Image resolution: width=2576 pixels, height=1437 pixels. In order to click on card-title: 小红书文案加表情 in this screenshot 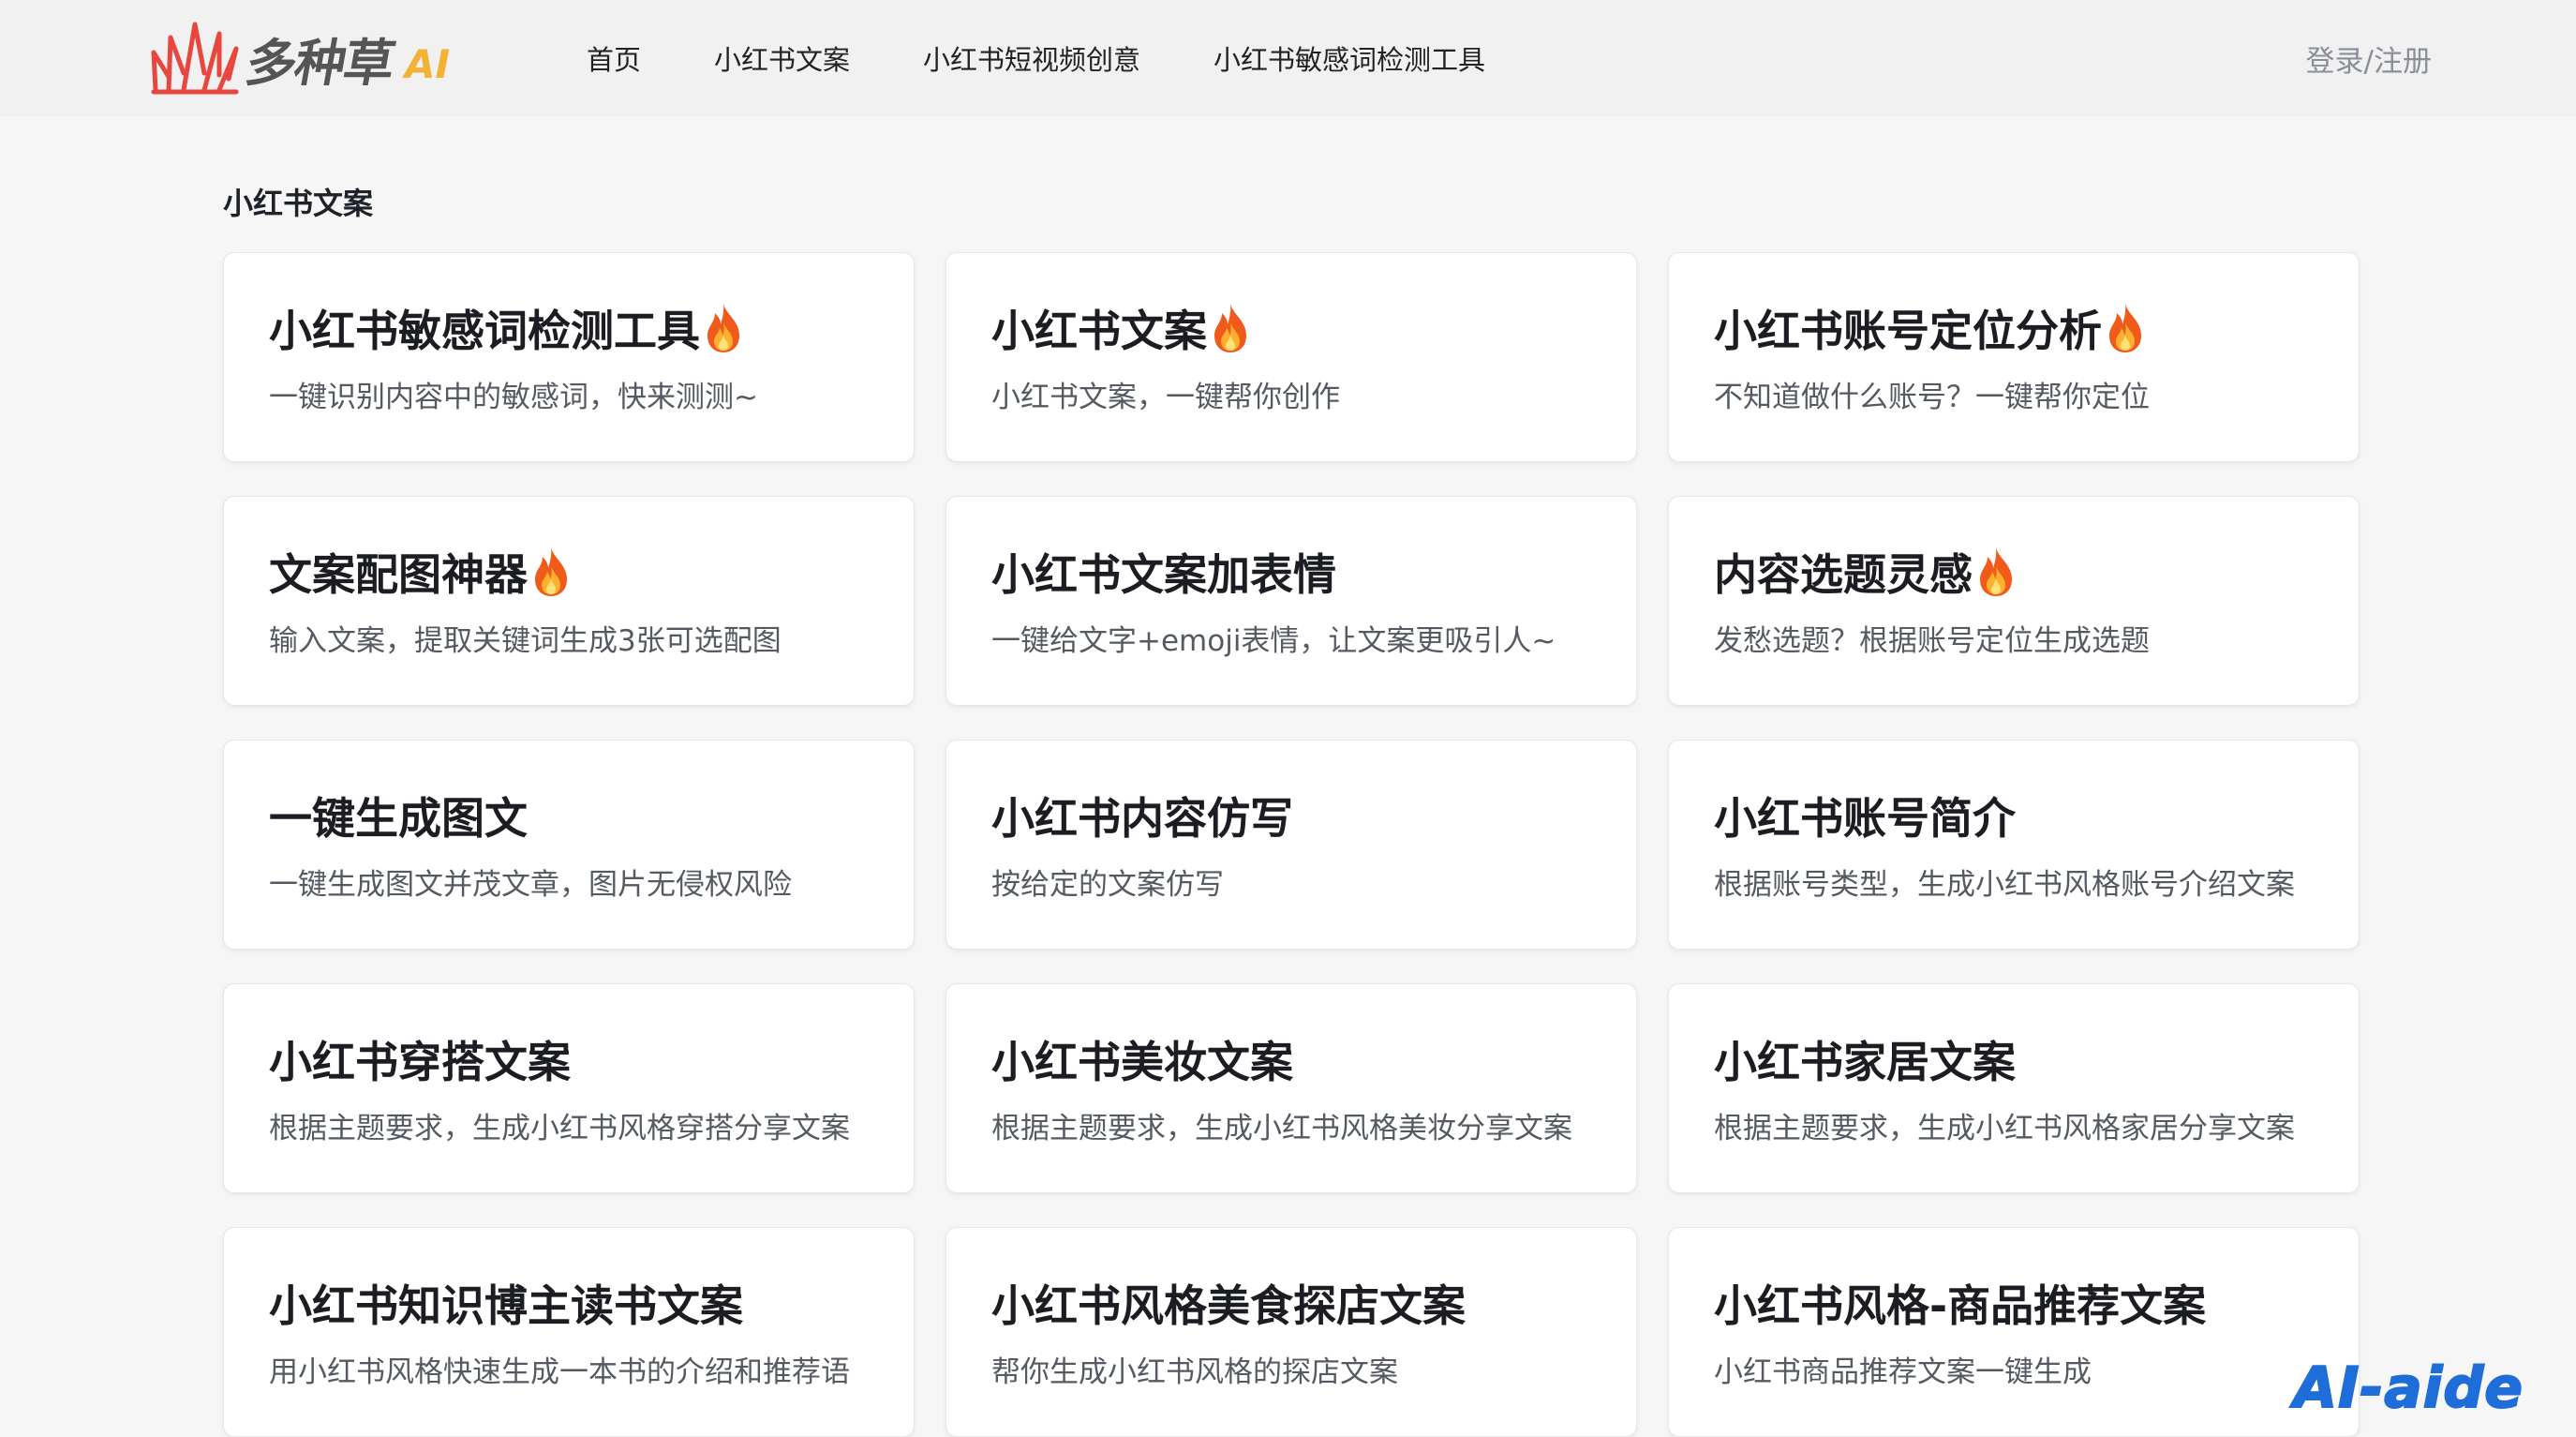, I will do `click(1291, 572)`.